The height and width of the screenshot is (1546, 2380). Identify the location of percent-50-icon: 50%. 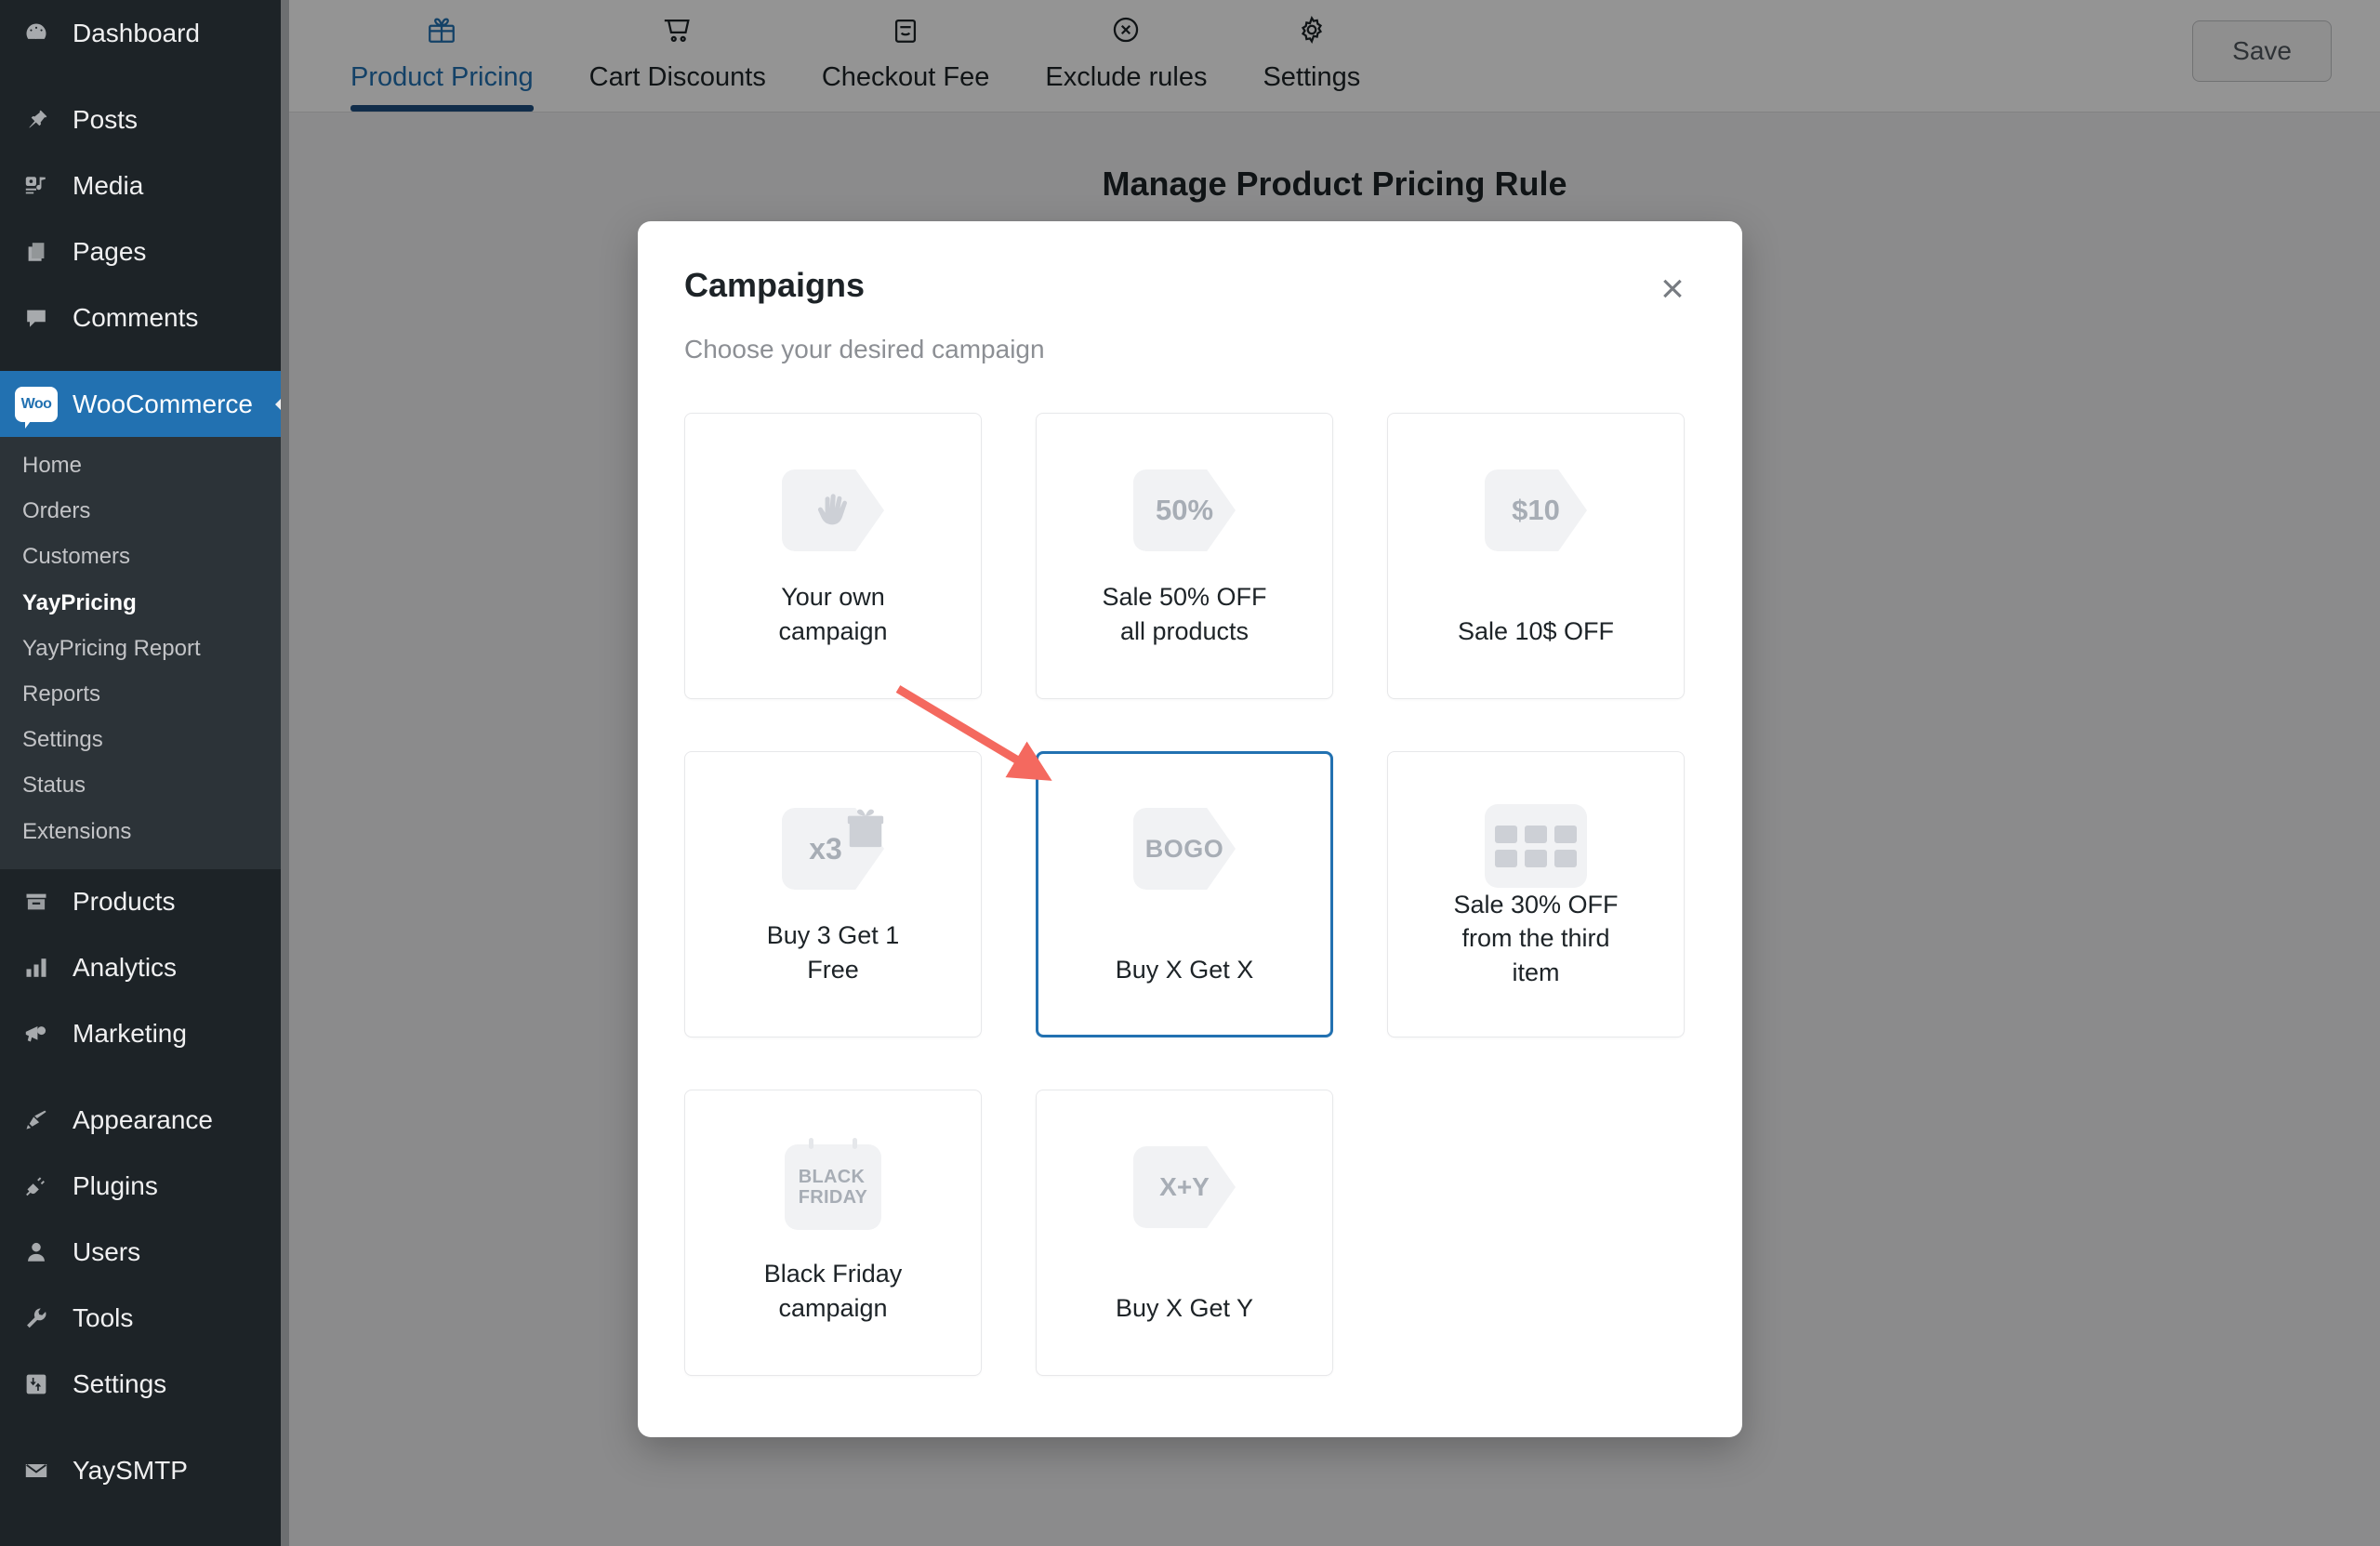
(1184, 510).